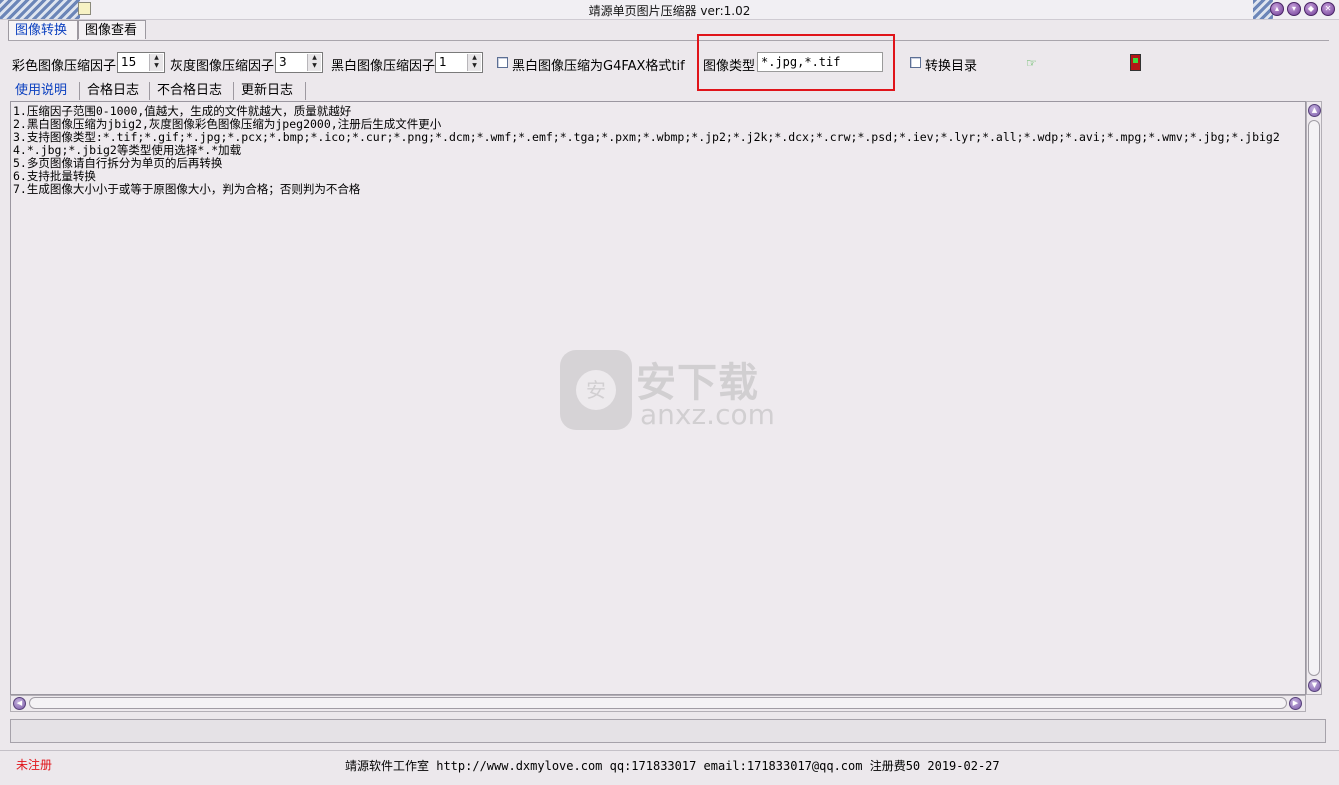 This screenshot has height=785, width=1339. I want to click on gray-factor-value: 3, so click(283, 62).